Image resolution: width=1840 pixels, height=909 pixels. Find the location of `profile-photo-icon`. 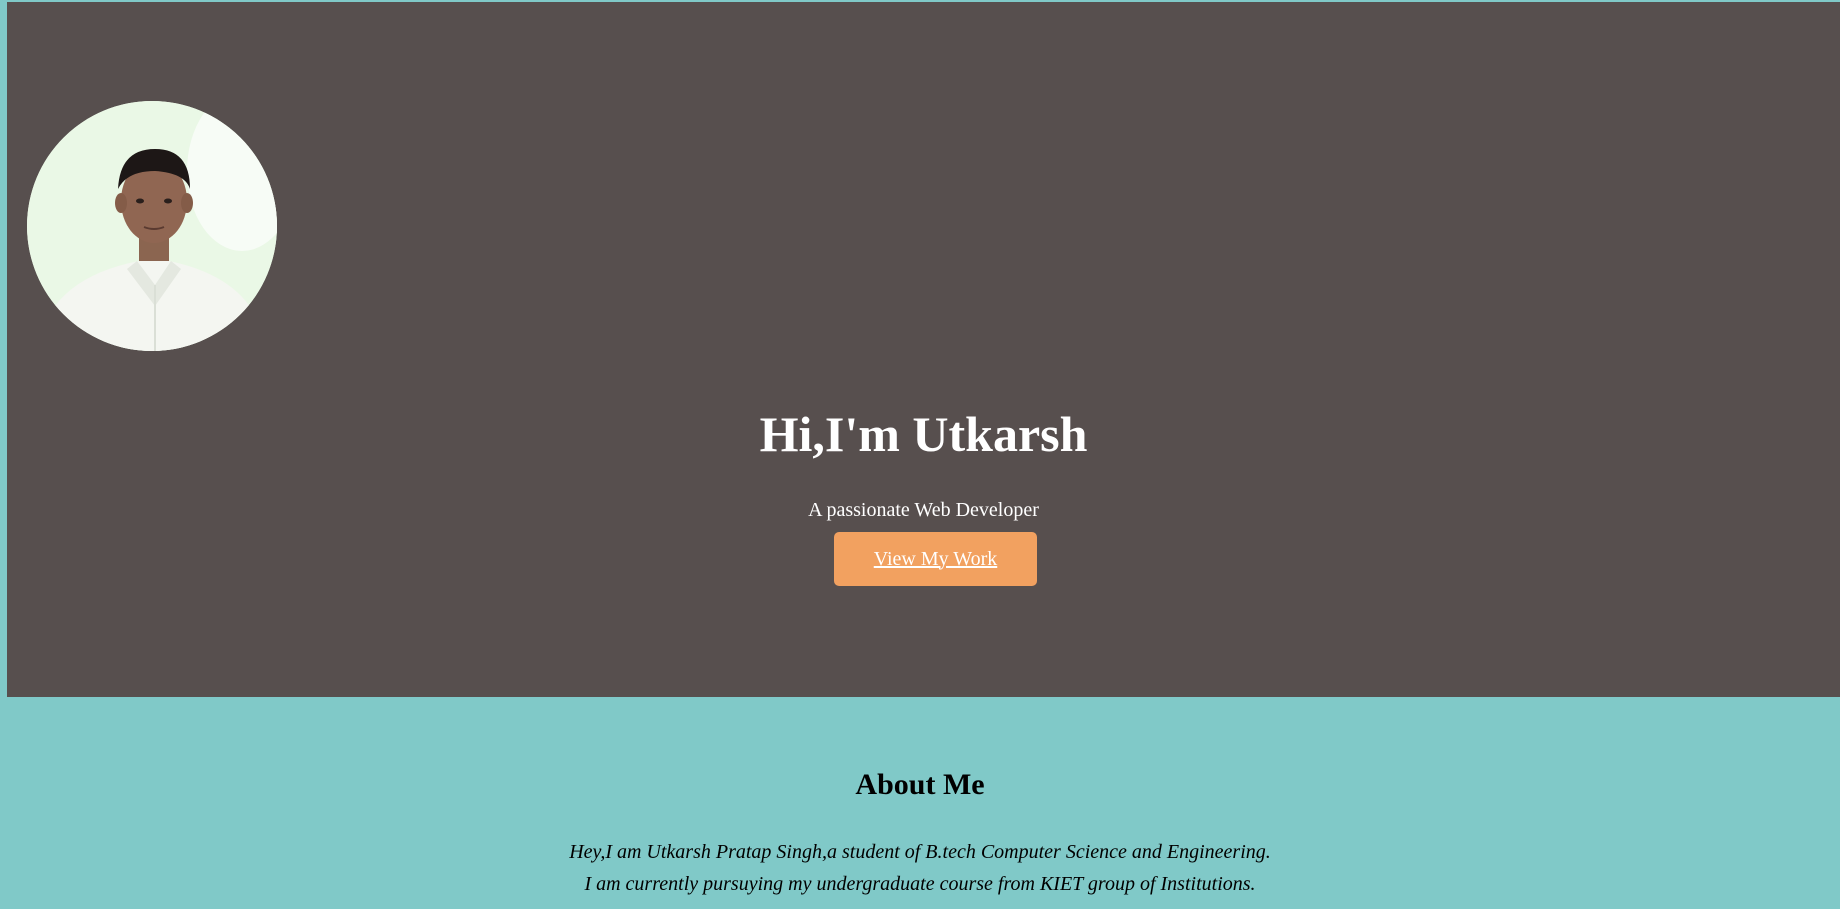

profile-photo-icon is located at coordinates (152, 226).